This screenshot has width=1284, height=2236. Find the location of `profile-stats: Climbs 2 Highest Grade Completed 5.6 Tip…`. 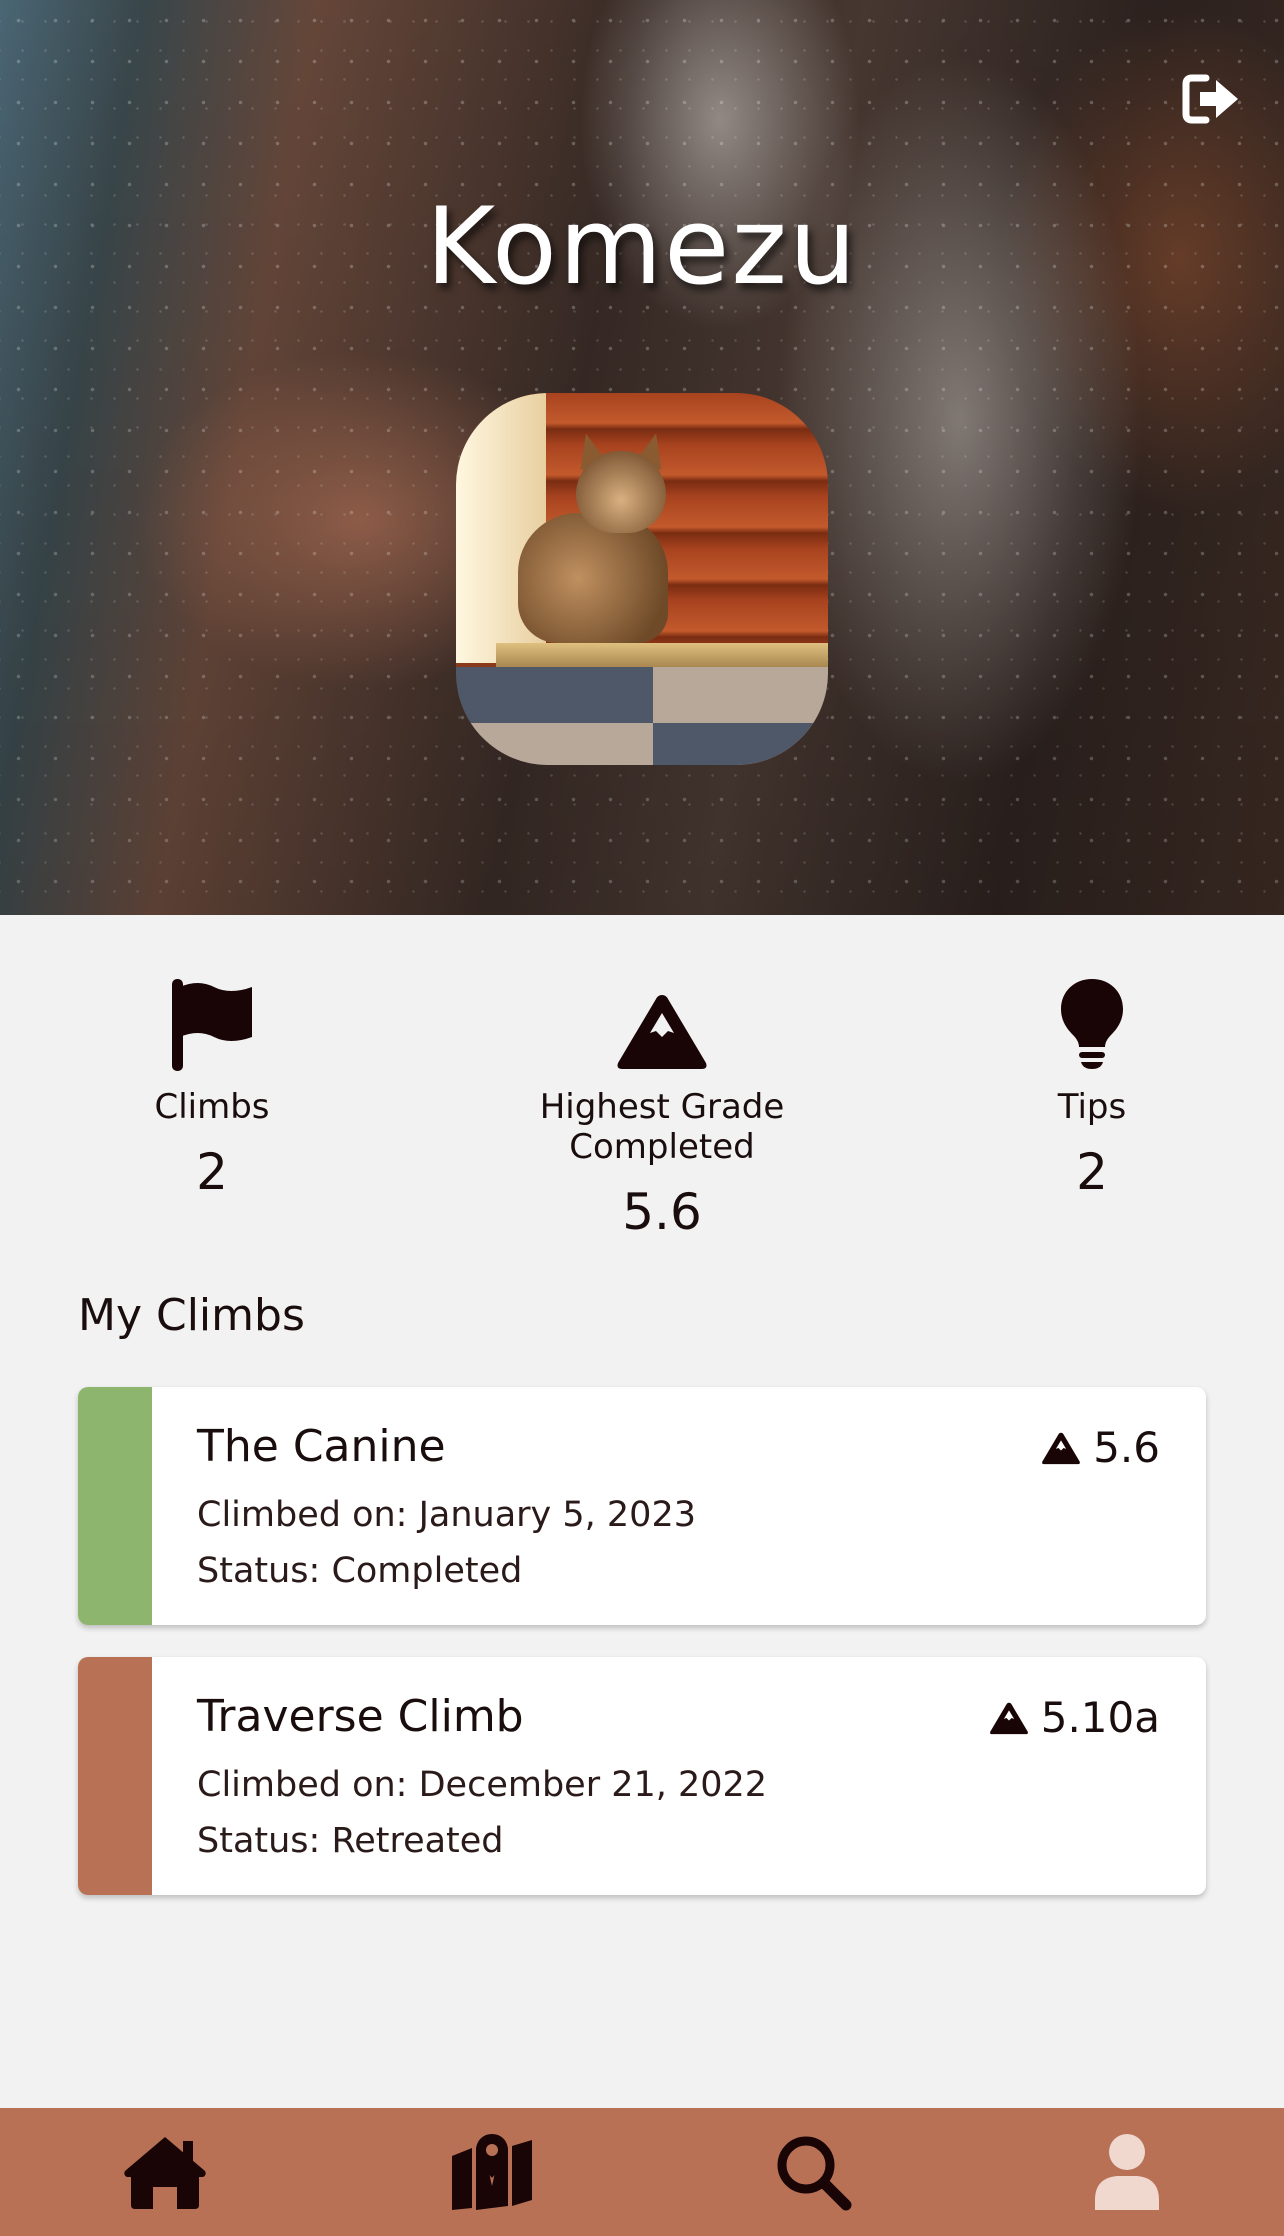

profile-stats: Climbs 2 Highest Grade Completed 5.6 Tip… is located at coordinates (642, 1080).